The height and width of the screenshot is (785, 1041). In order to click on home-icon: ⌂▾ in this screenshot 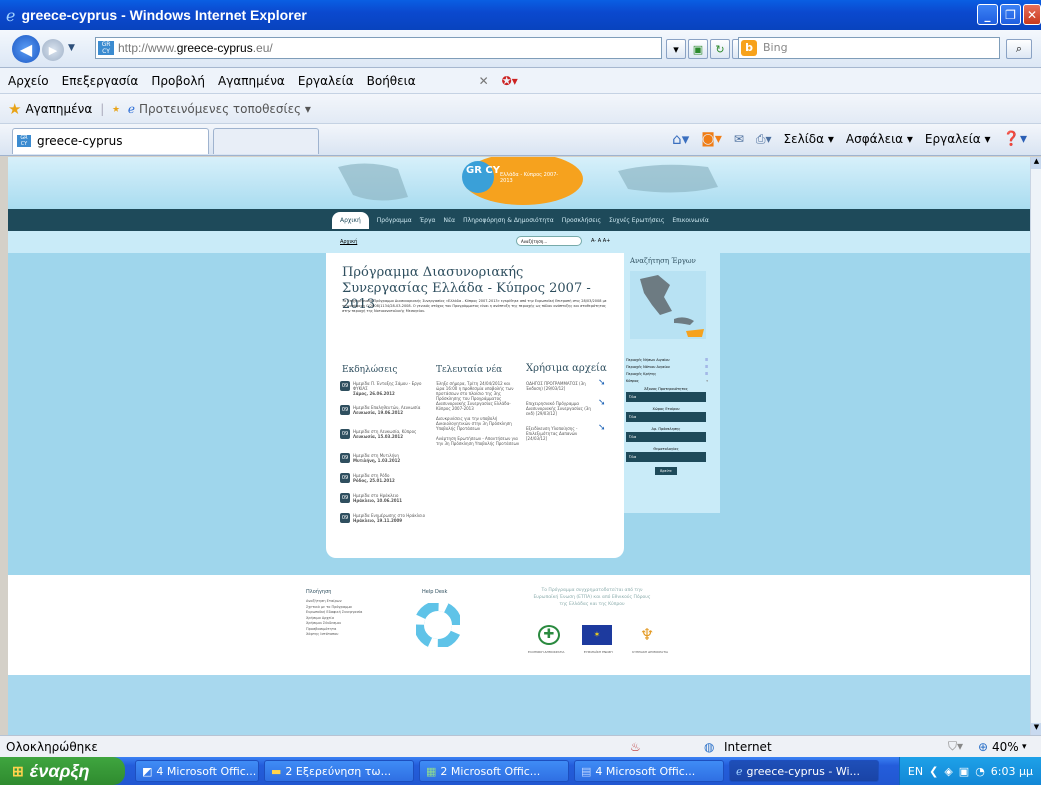, I will do `click(680, 139)`.